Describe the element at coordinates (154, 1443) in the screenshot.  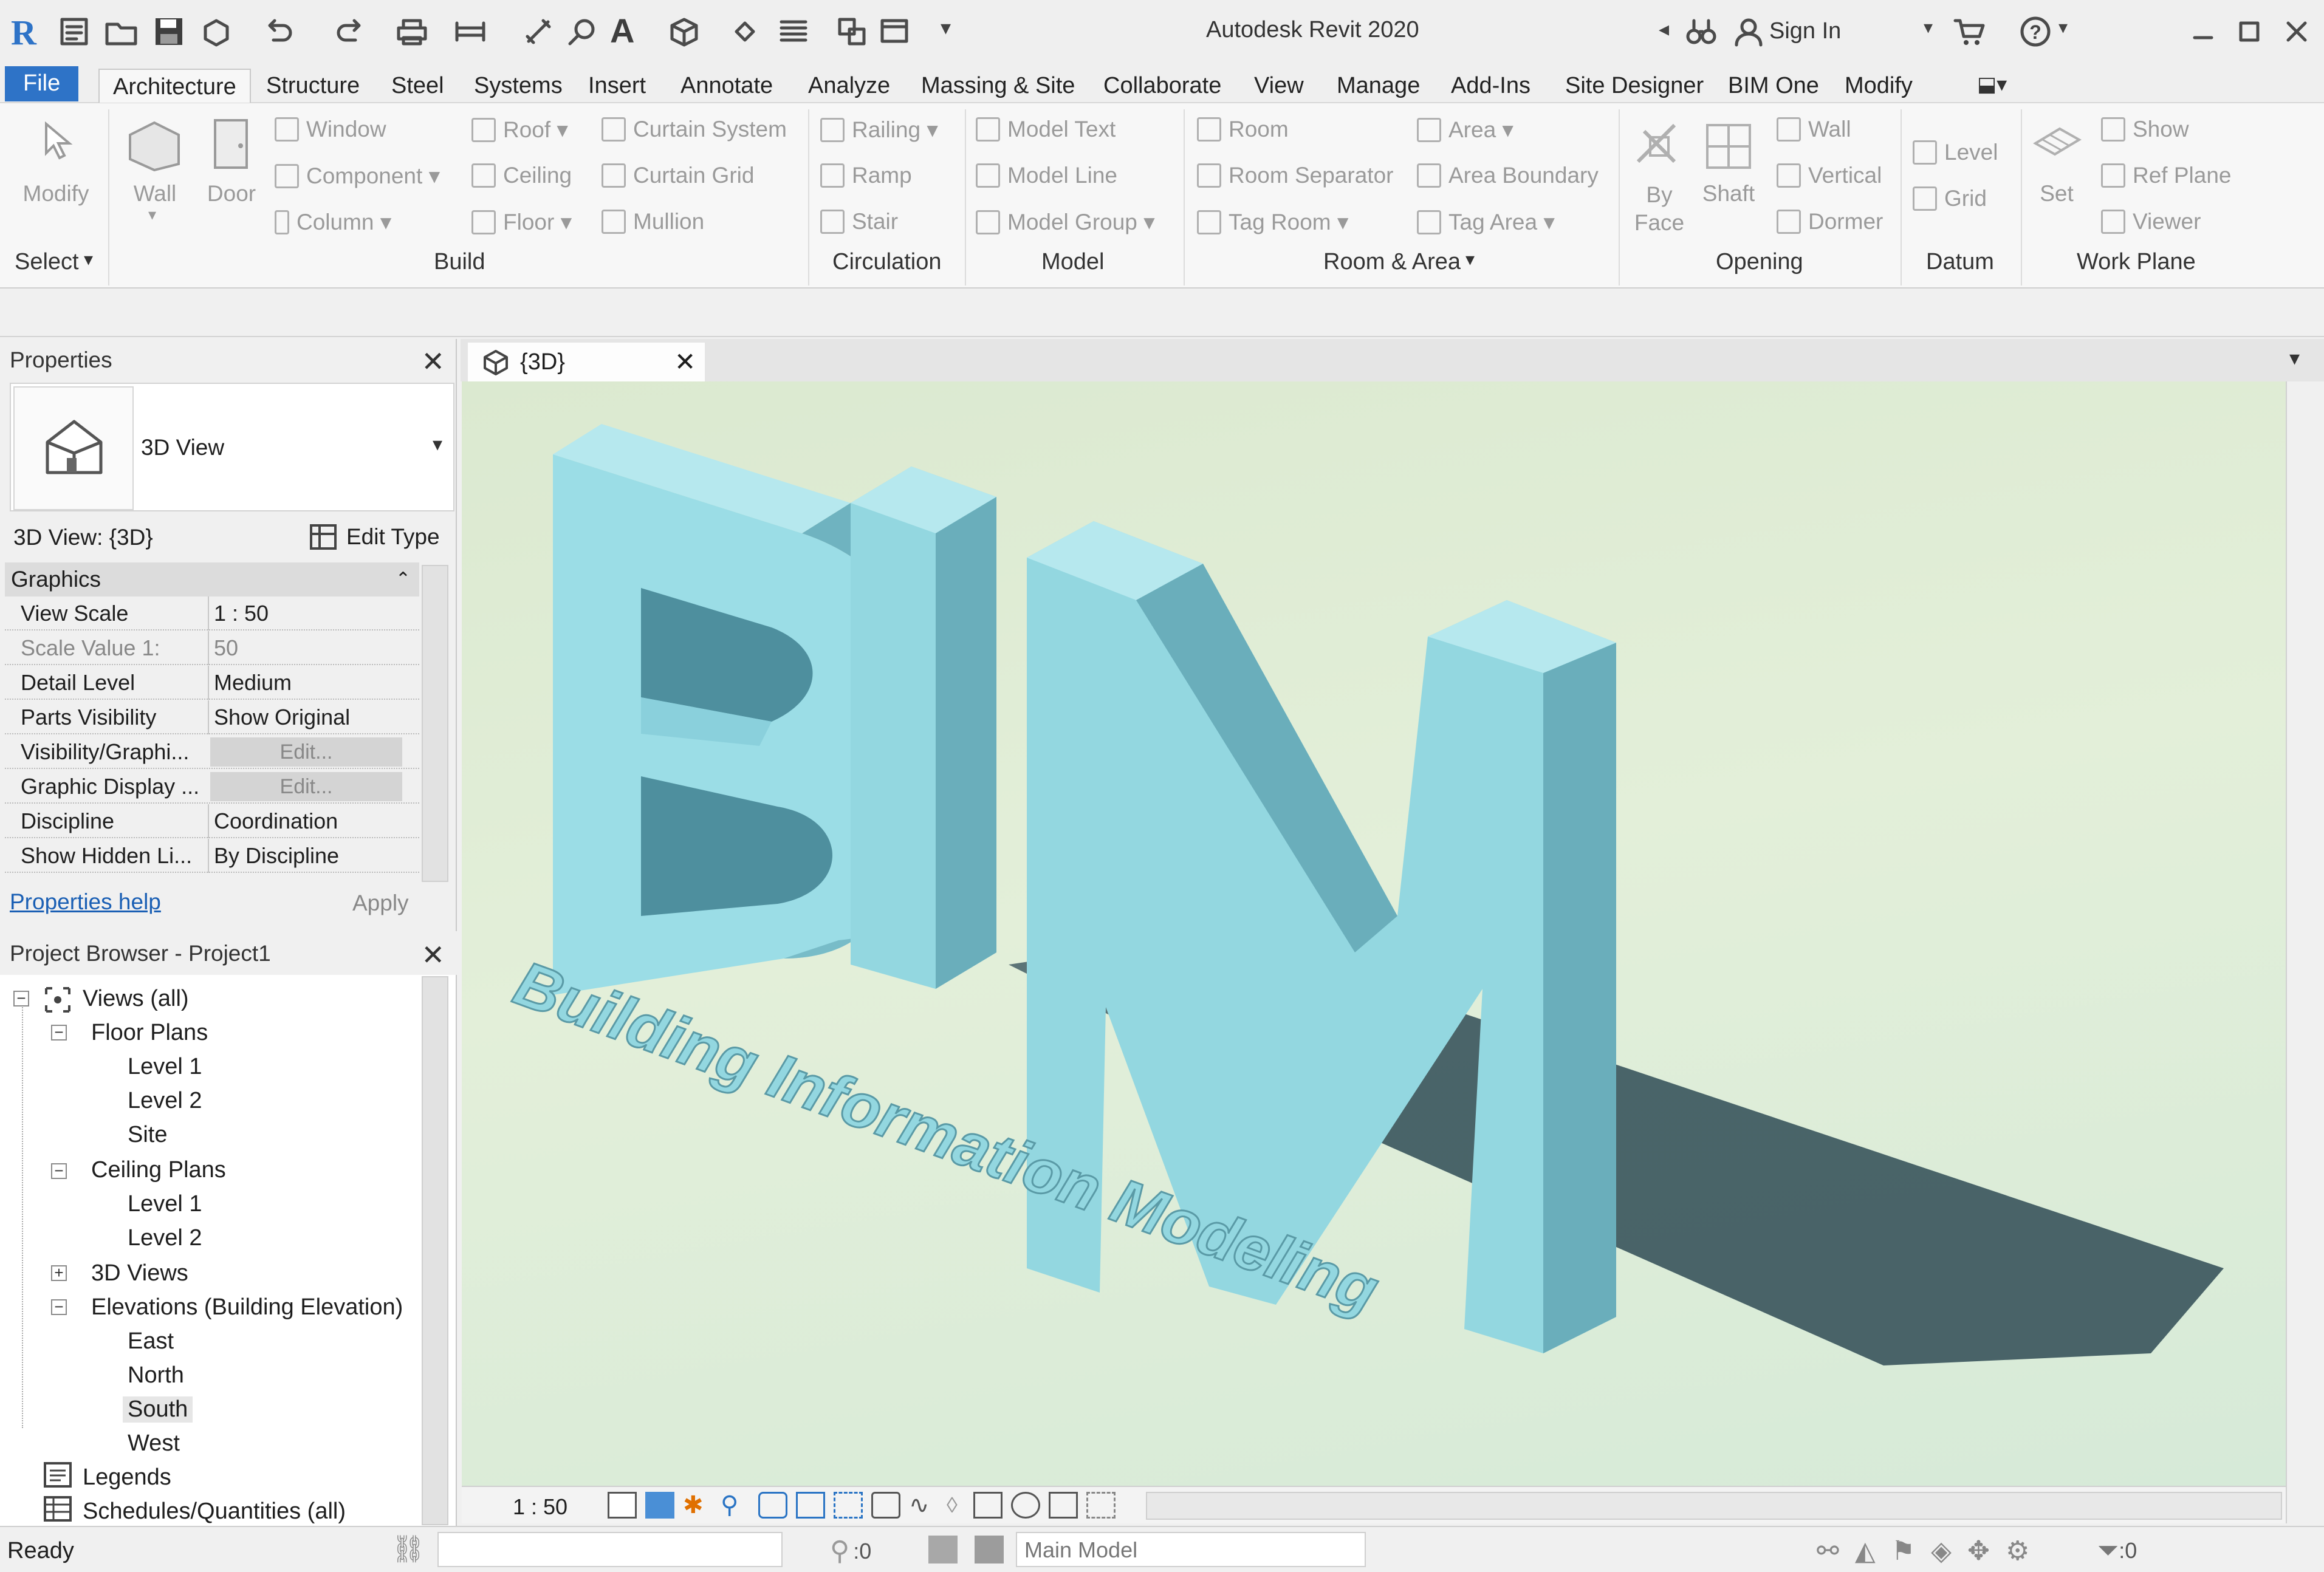
I see `tree-elevation-west: West` at that location.